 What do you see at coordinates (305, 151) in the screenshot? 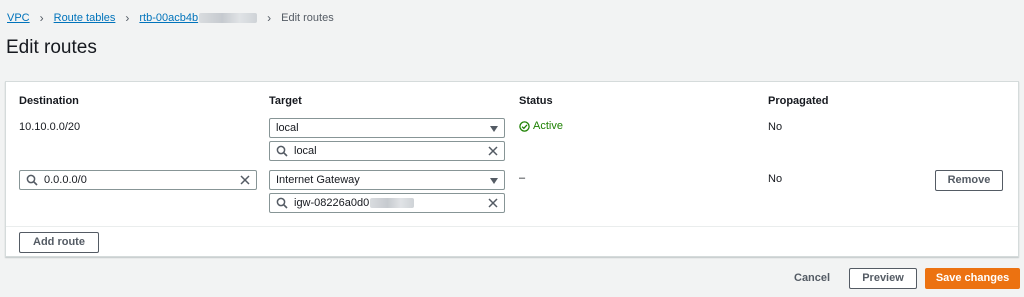
I see `target-search-value: local` at bounding box center [305, 151].